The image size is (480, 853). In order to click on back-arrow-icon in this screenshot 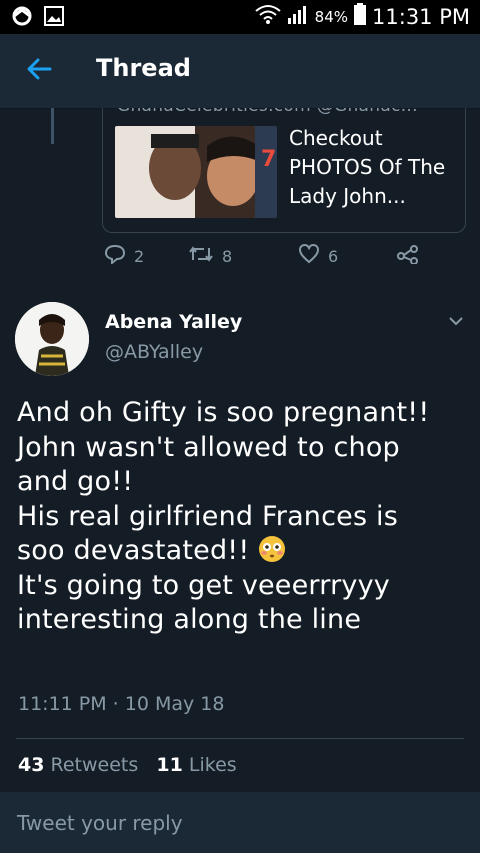, I will do `click(39, 71)`.